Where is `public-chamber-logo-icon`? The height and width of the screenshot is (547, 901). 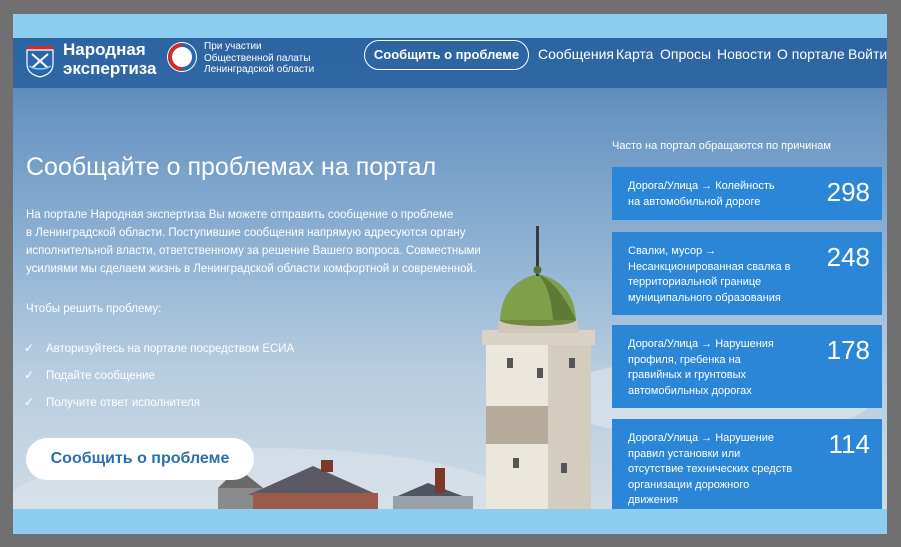 public-chamber-logo-icon is located at coordinates (182, 57).